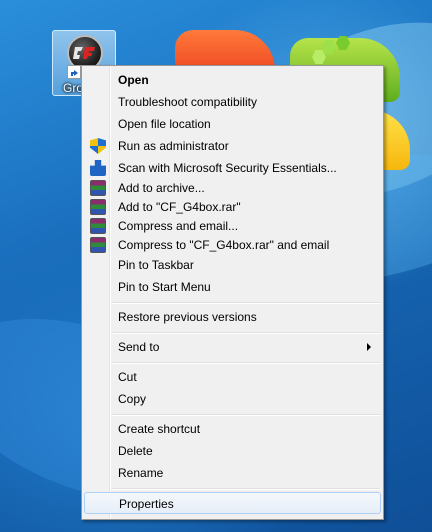 This screenshot has height=532, width=432. What do you see at coordinates (232, 399) in the screenshot?
I see `menu-item-copy: Copy` at bounding box center [232, 399].